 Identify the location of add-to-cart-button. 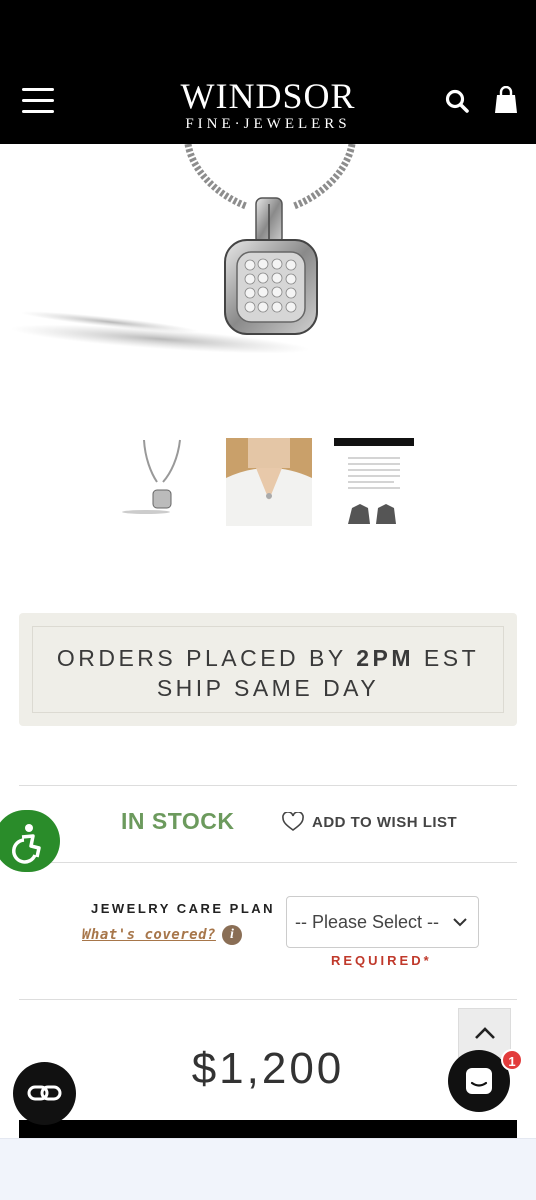
(268, 1130).